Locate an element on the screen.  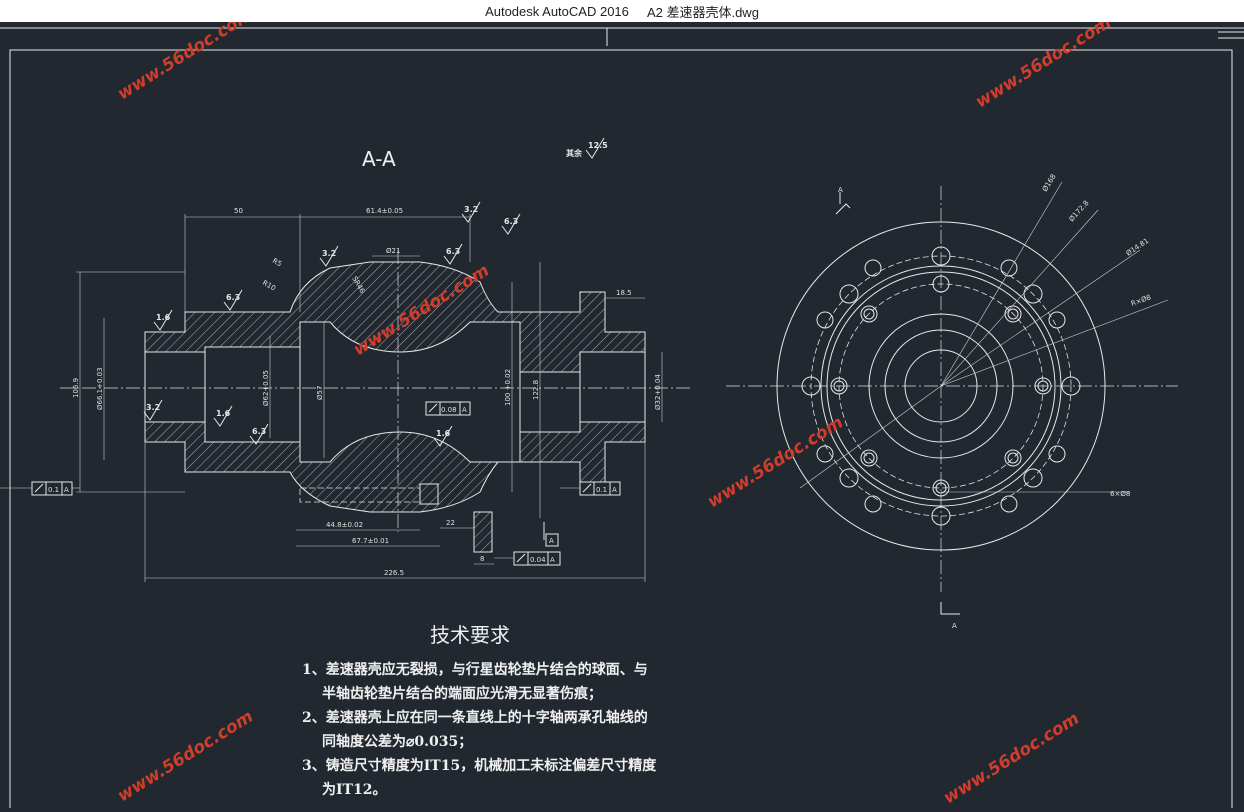
dim-phi21: Ø21 is located at coordinates (393, 251).